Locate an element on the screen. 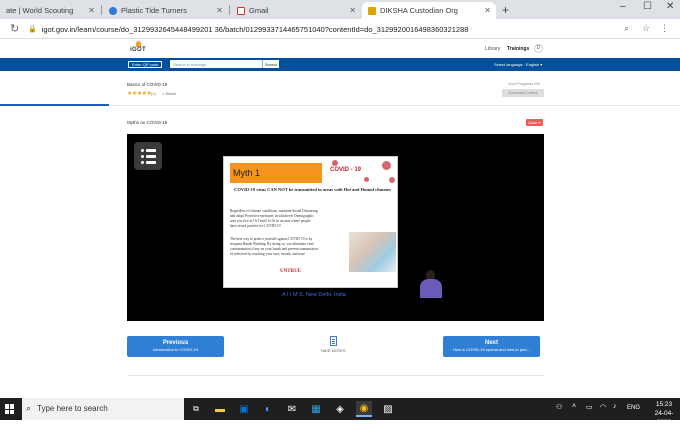 The image size is (680, 427). browser-tab-plastic-tide-turners: Plastic Tide Turners ✕ is located at coordinates (165, 10).